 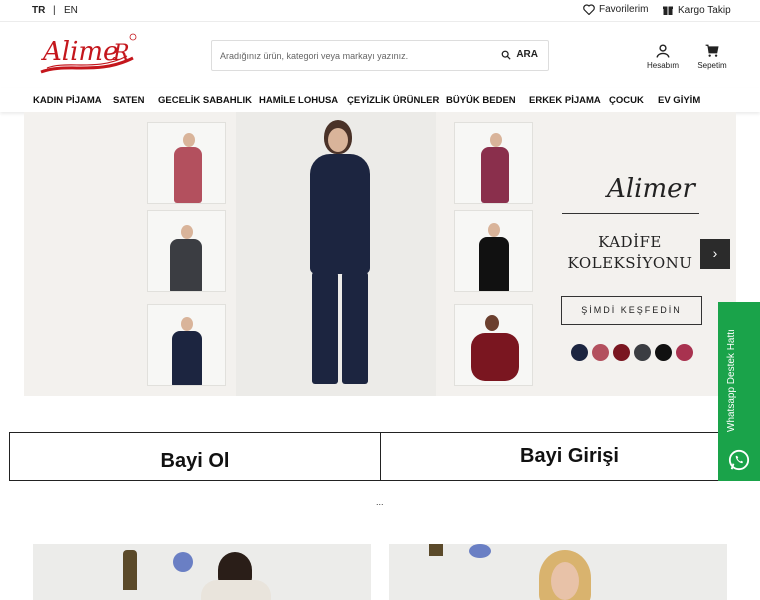 I want to click on color-swatch-plum, so click(x=684, y=352).